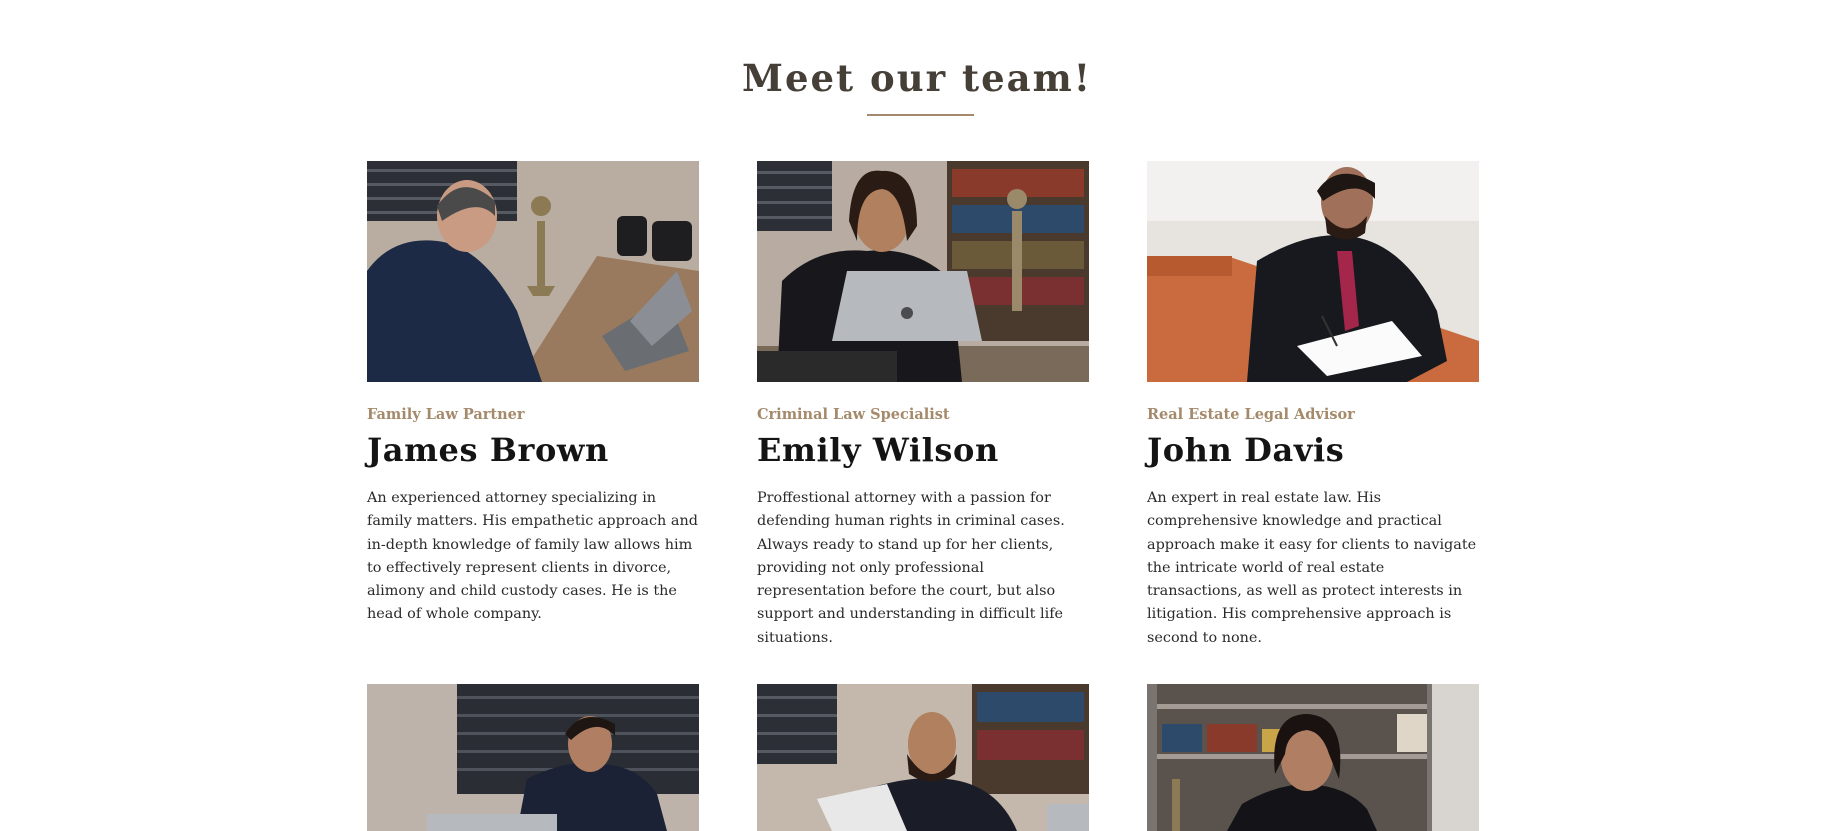  Describe the element at coordinates (1246, 450) in the screenshot. I see `team-name: John Davis` at that location.